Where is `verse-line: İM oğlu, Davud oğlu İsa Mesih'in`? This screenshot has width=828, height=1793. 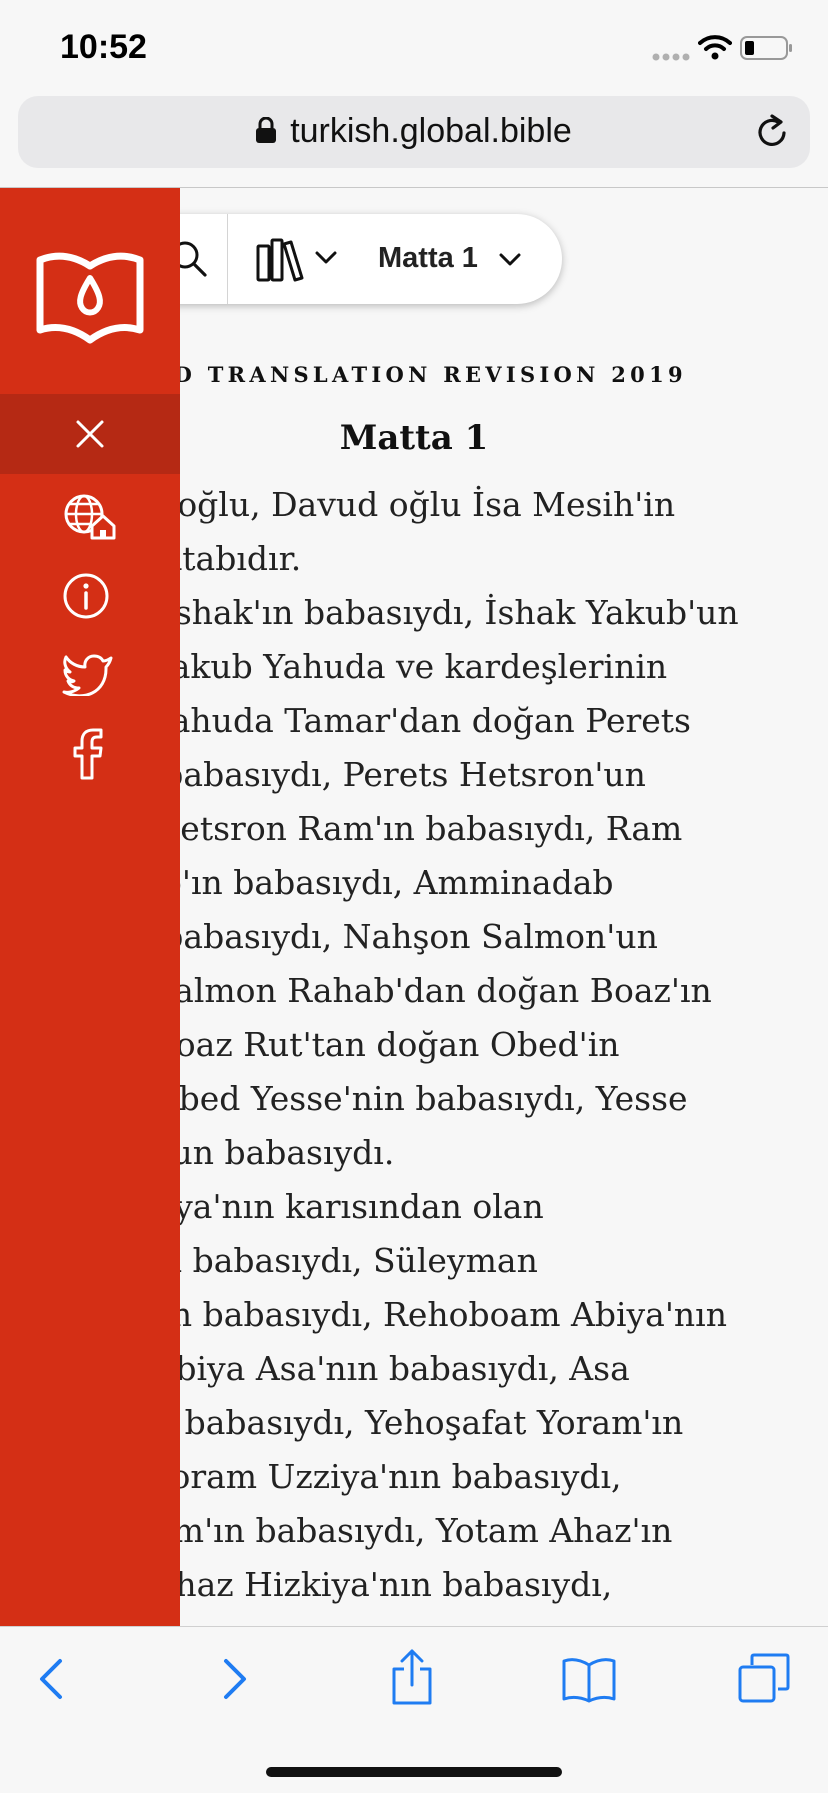
verse-line: İM oğlu, Davud oğlu İsa Mesih'in is located at coordinates (398, 504).